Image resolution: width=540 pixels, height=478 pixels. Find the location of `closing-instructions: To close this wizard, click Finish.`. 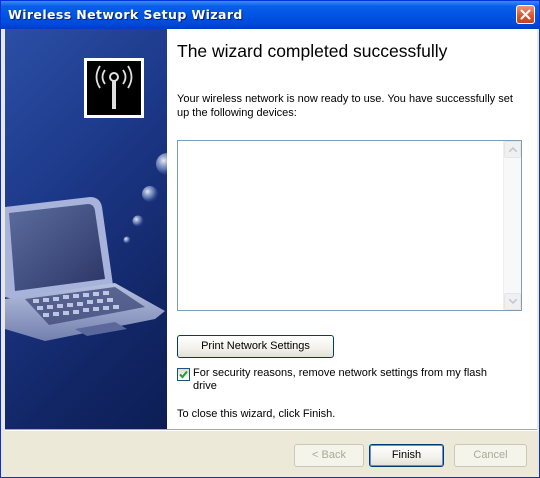

closing-instructions: To close this wizard, click Finish. is located at coordinates (256, 414).